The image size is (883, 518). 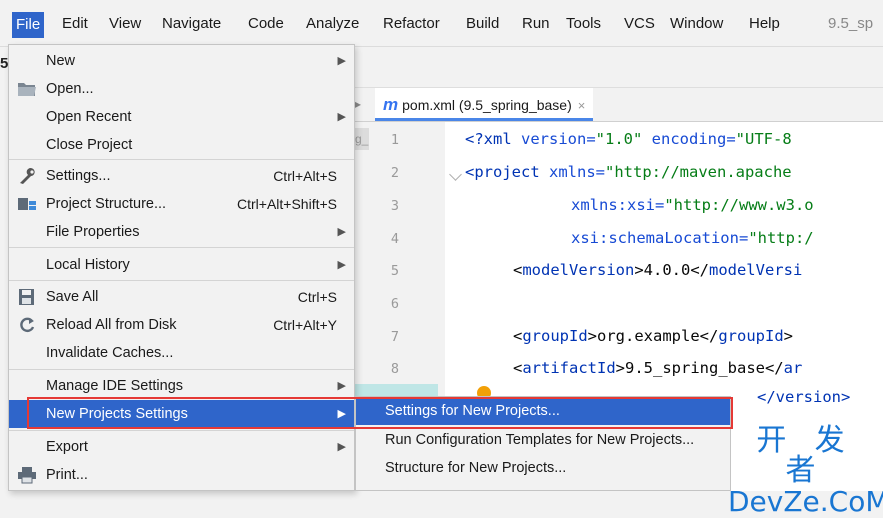 I want to click on line-number: 4, so click(x=395, y=239).